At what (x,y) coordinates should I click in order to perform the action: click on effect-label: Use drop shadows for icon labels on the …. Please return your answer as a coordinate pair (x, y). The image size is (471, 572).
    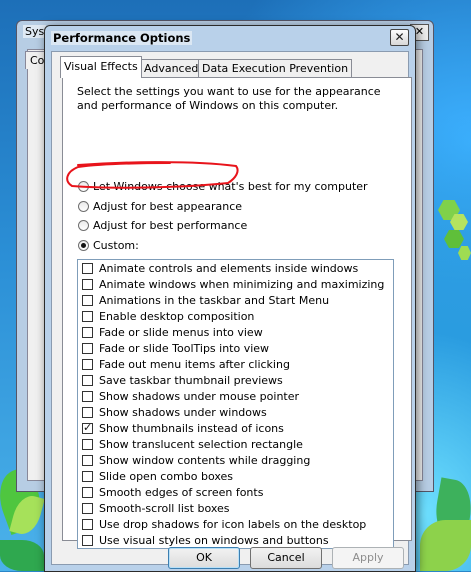
    Looking at the image, I should click on (233, 524).